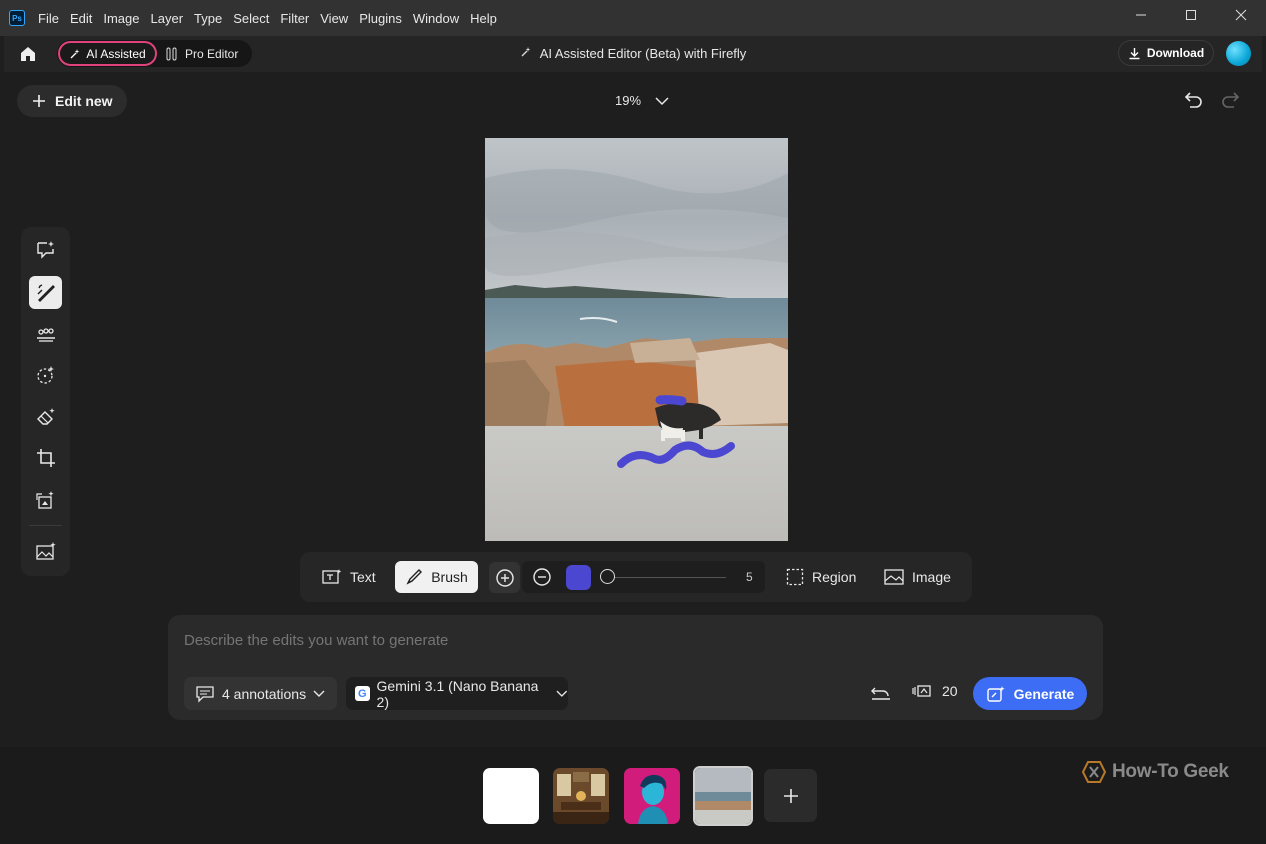  I want to click on portrait-thumbnail-image, so click(652, 796).